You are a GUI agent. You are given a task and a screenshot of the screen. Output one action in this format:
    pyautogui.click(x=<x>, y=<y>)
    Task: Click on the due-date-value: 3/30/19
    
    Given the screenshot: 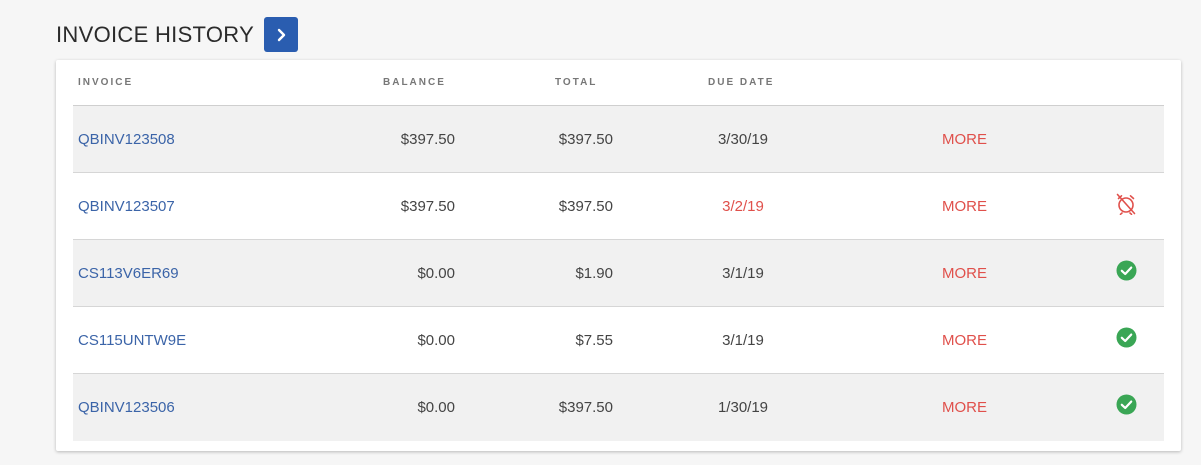 What is the action you would take?
    pyautogui.click(x=743, y=139)
    